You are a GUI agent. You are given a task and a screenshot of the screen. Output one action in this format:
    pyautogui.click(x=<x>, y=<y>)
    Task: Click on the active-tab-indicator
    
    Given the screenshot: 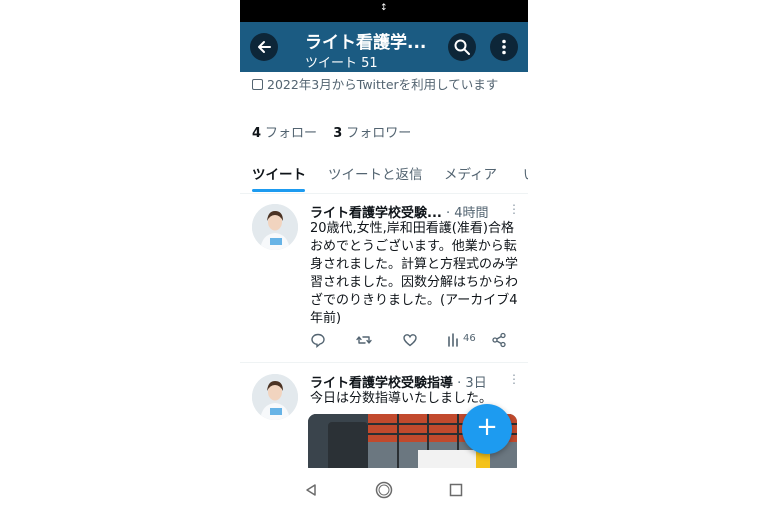 What is the action you would take?
    pyautogui.click(x=278, y=190)
    